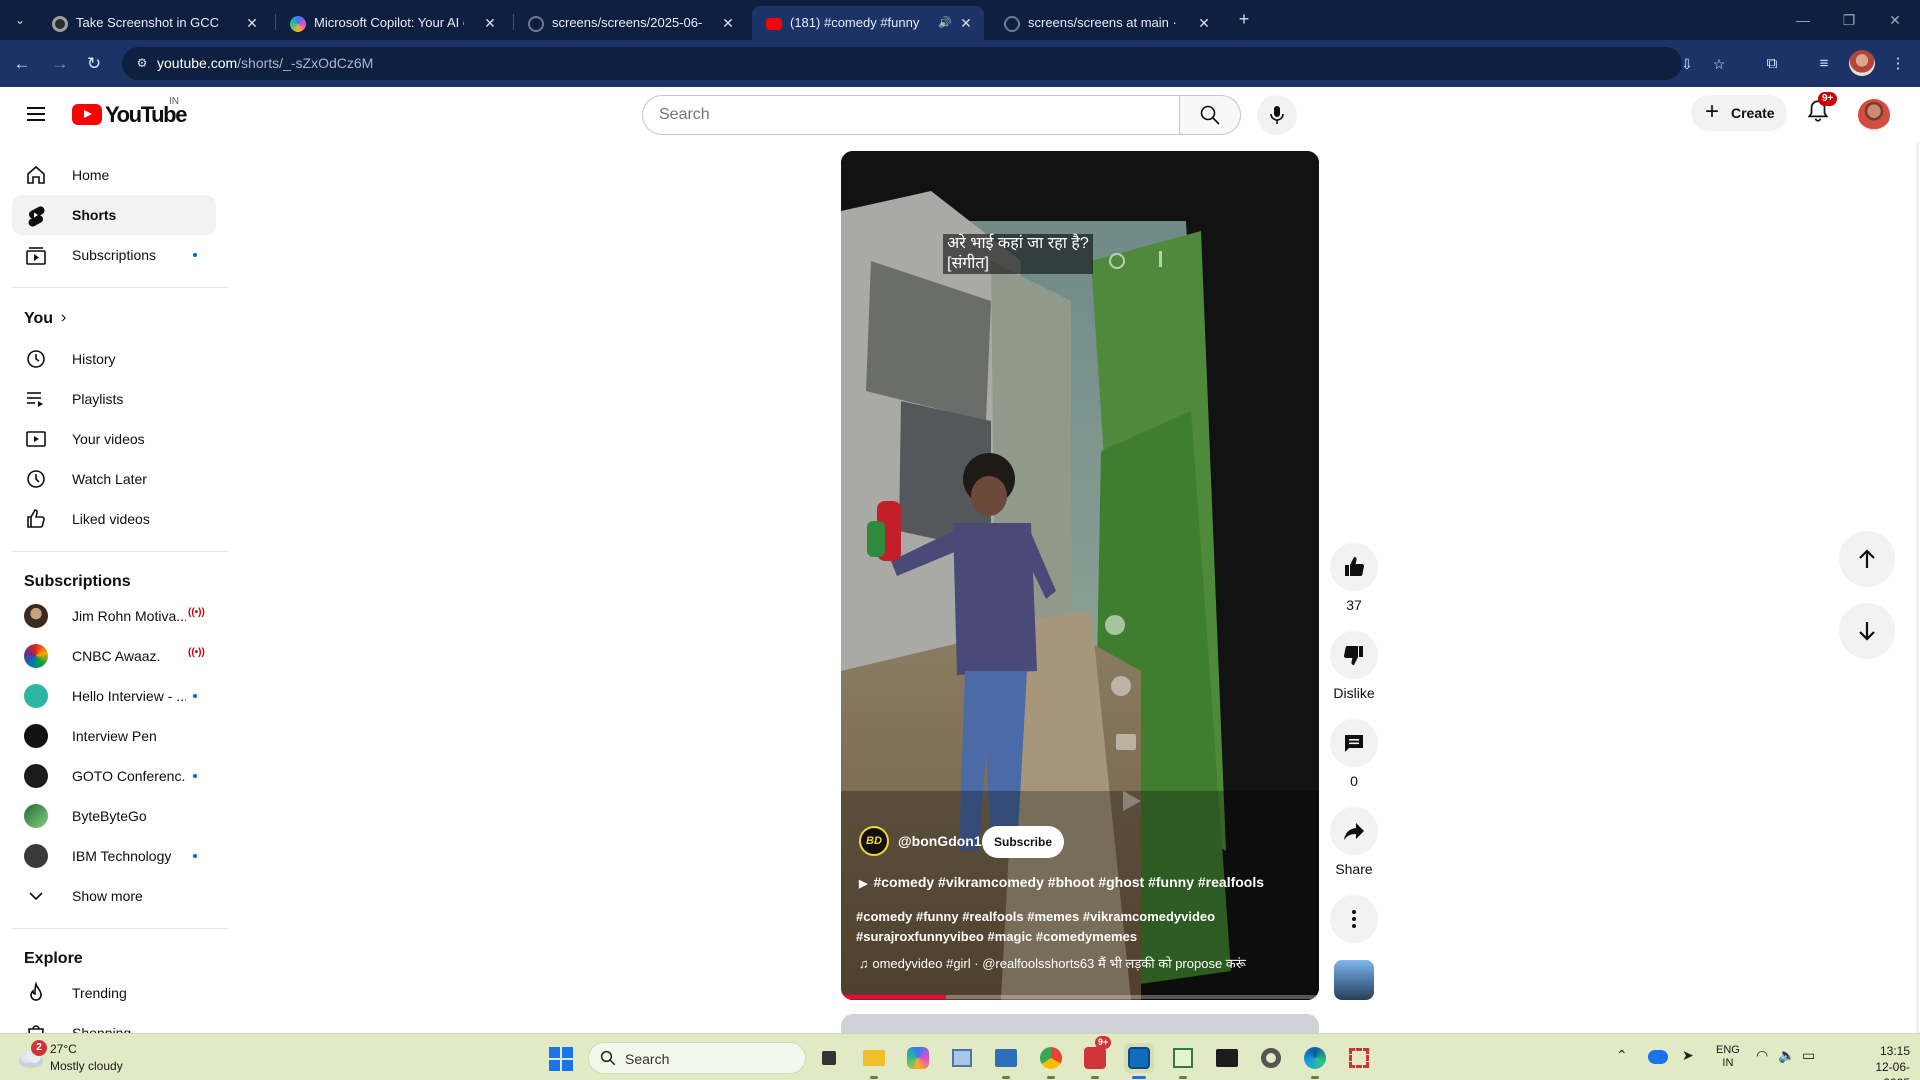 This screenshot has width=1920, height=1080. I want to click on remote-desktop-icon, so click(1006, 1061).